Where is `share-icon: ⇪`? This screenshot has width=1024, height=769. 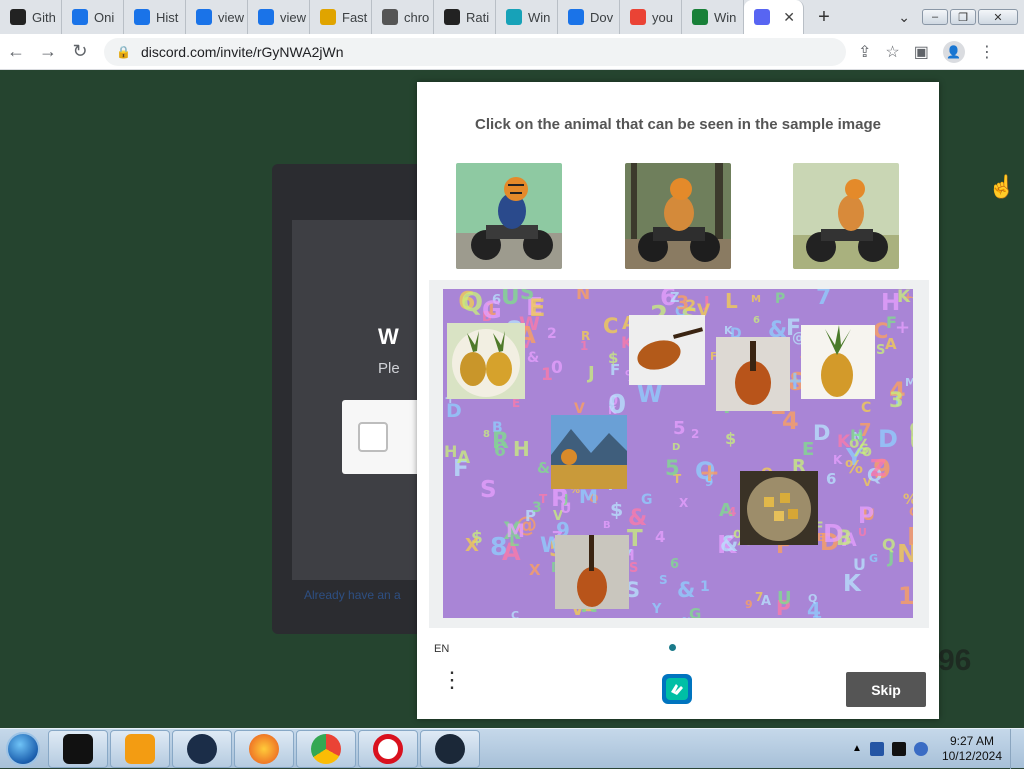 share-icon: ⇪ is located at coordinates (864, 52).